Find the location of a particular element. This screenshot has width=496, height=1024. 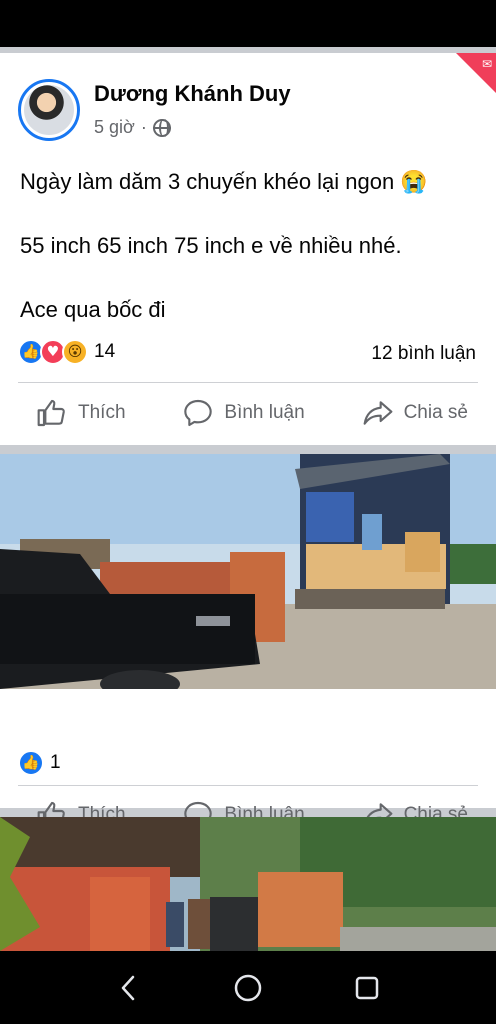

like-icon: 👍 is located at coordinates (31, 763).